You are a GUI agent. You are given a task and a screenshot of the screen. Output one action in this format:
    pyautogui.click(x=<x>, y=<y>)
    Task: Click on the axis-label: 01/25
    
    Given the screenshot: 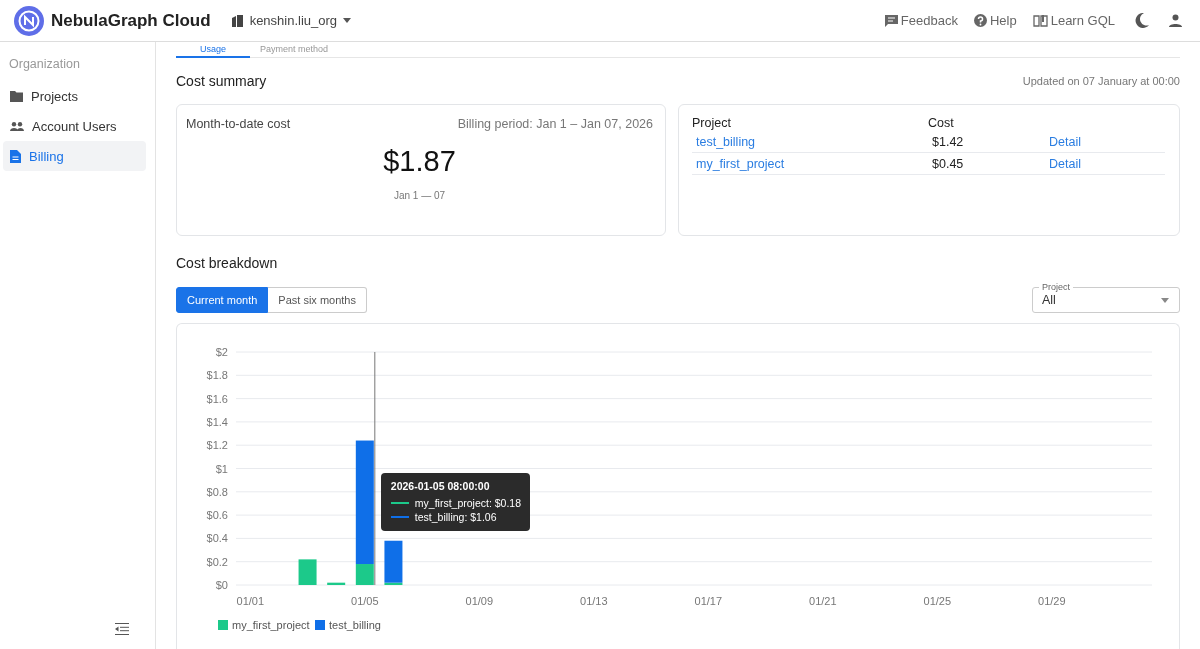 What is the action you would take?
    pyautogui.click(x=937, y=601)
    